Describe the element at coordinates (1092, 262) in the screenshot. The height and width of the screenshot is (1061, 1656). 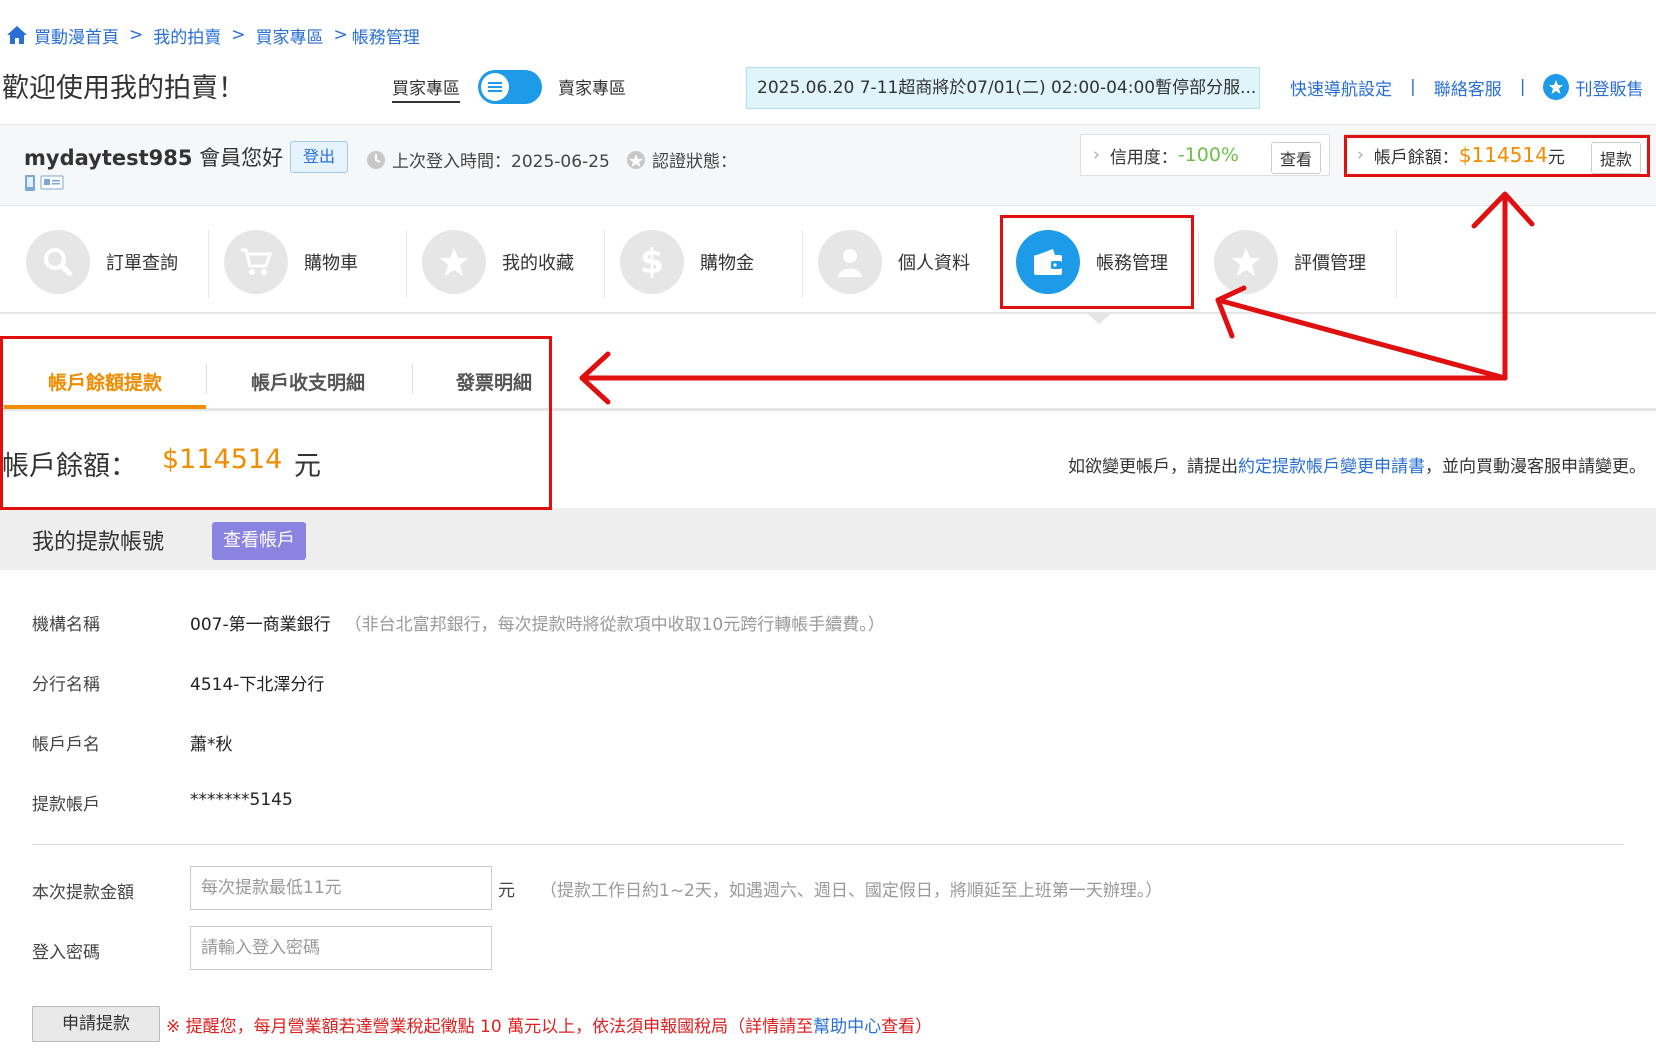
I see `nav-item-accounting: 帳務管理` at that location.